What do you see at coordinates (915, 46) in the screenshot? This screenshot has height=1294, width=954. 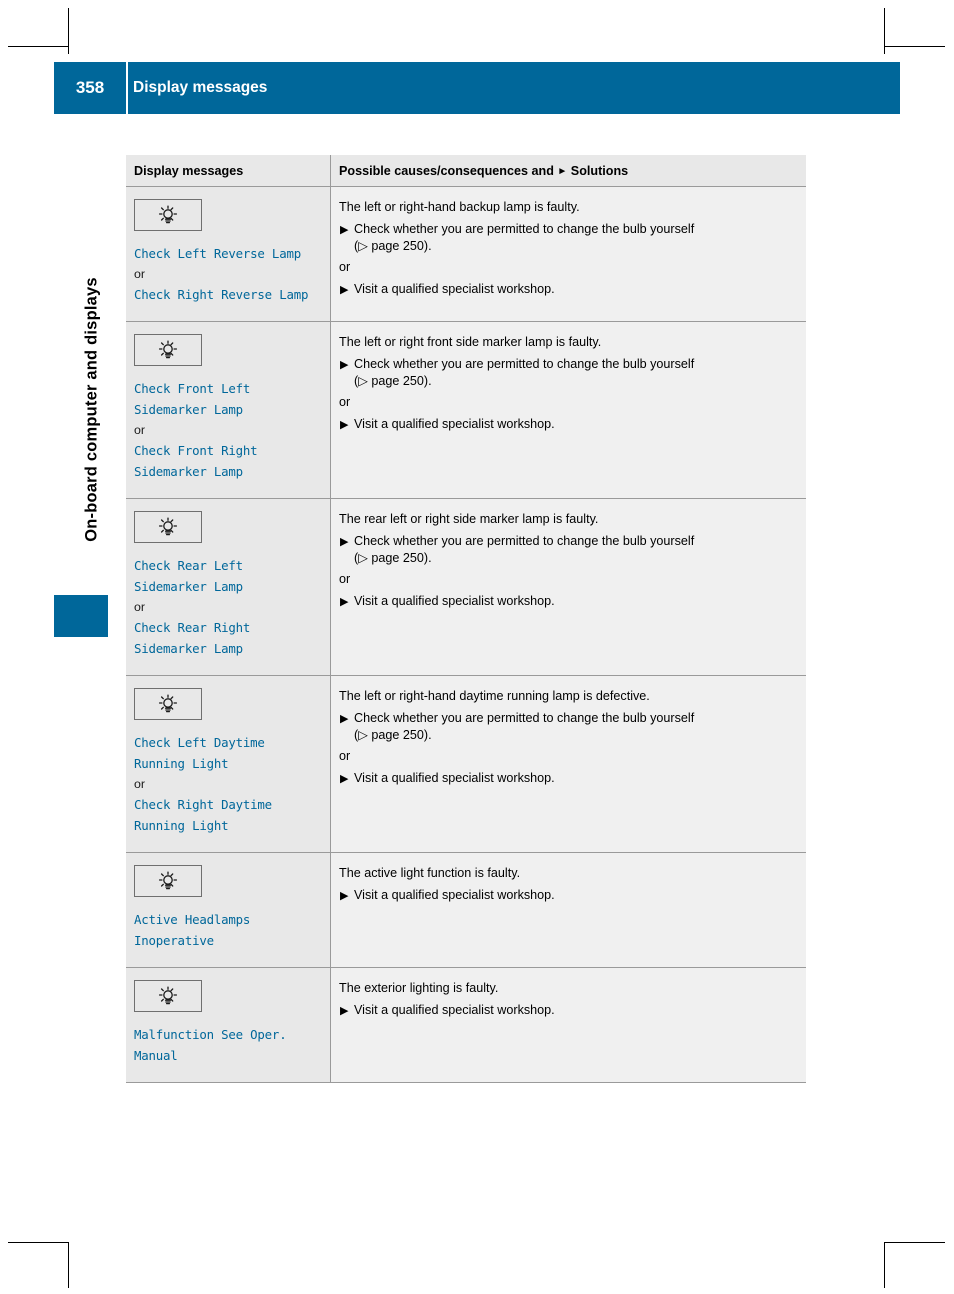 I see `crop-mark-top-right-h` at bounding box center [915, 46].